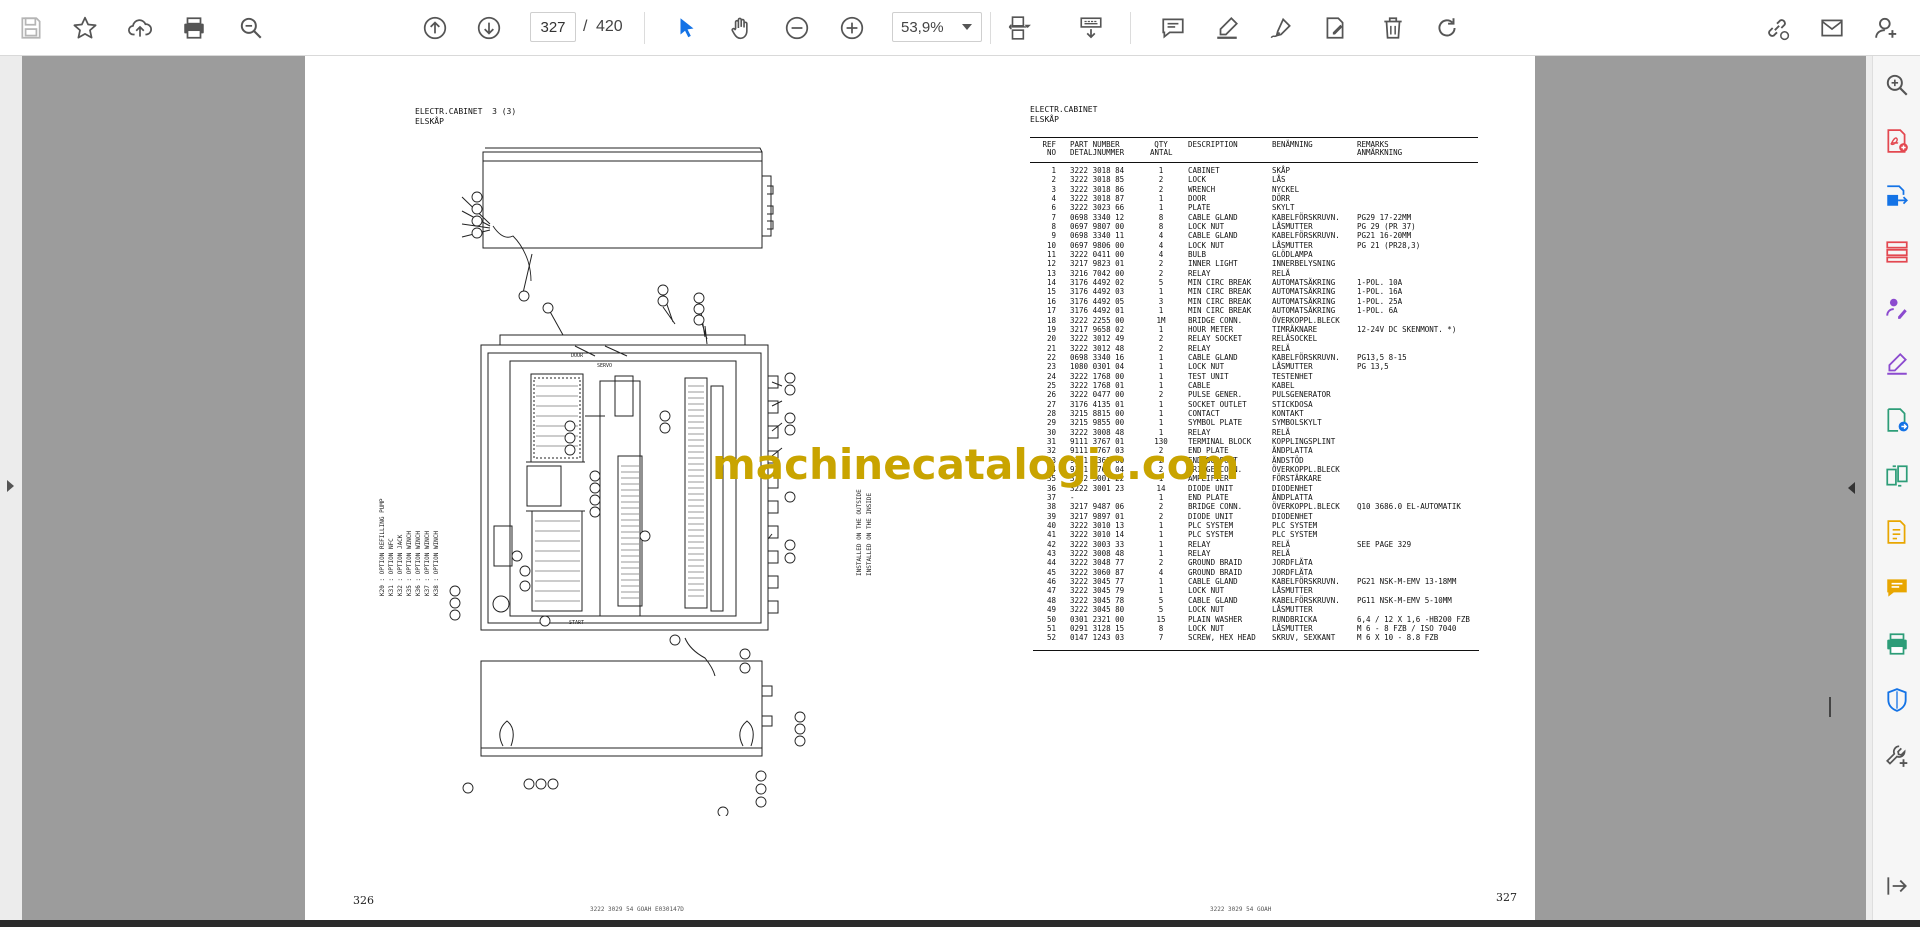 Image resolution: width=1920 pixels, height=927 pixels. I want to click on description-cell: PLAIN WASHER, so click(1215, 619).